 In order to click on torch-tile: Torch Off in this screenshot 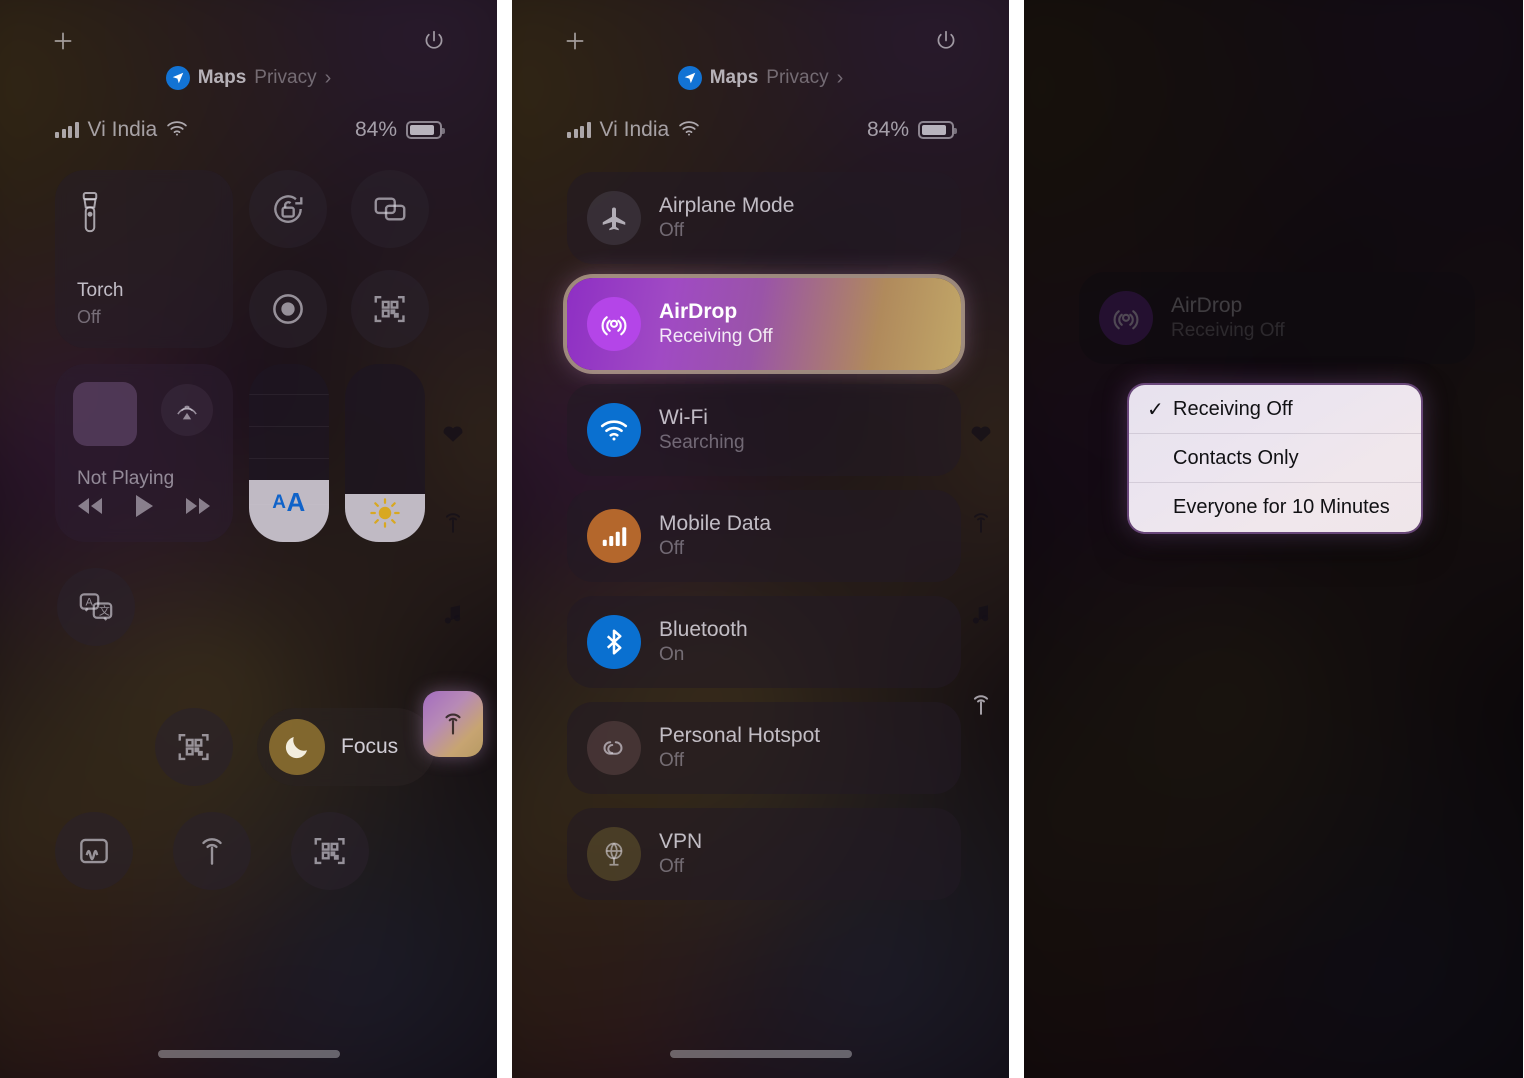, I will do `click(144, 259)`.